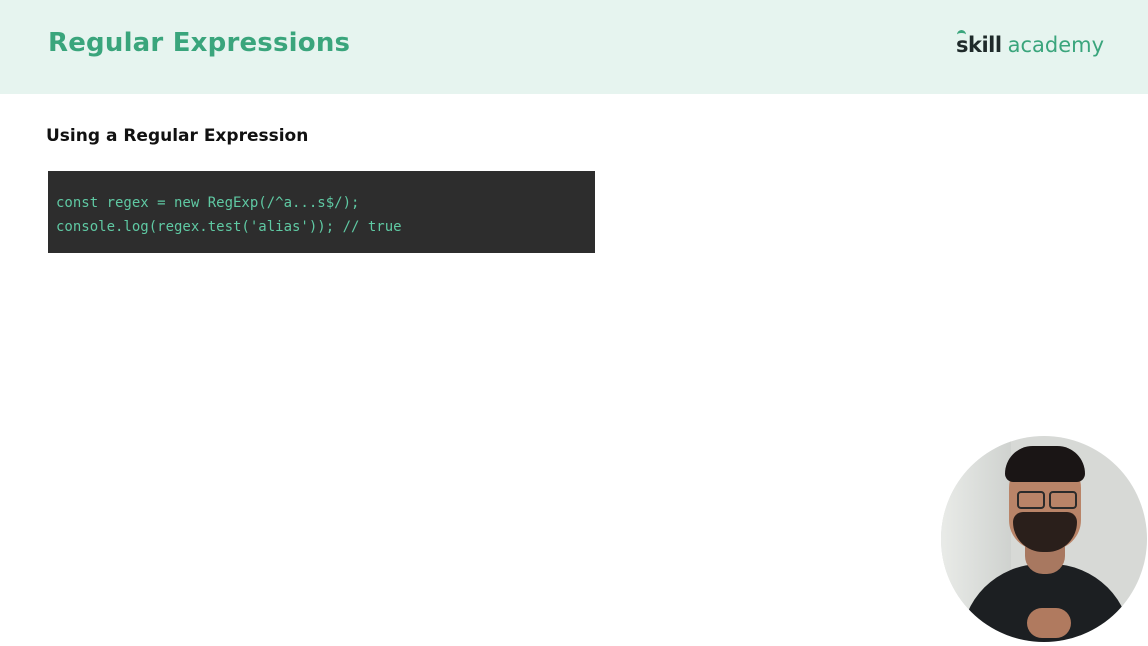  I want to click on brand-logo: skill academy, so click(1030, 43).